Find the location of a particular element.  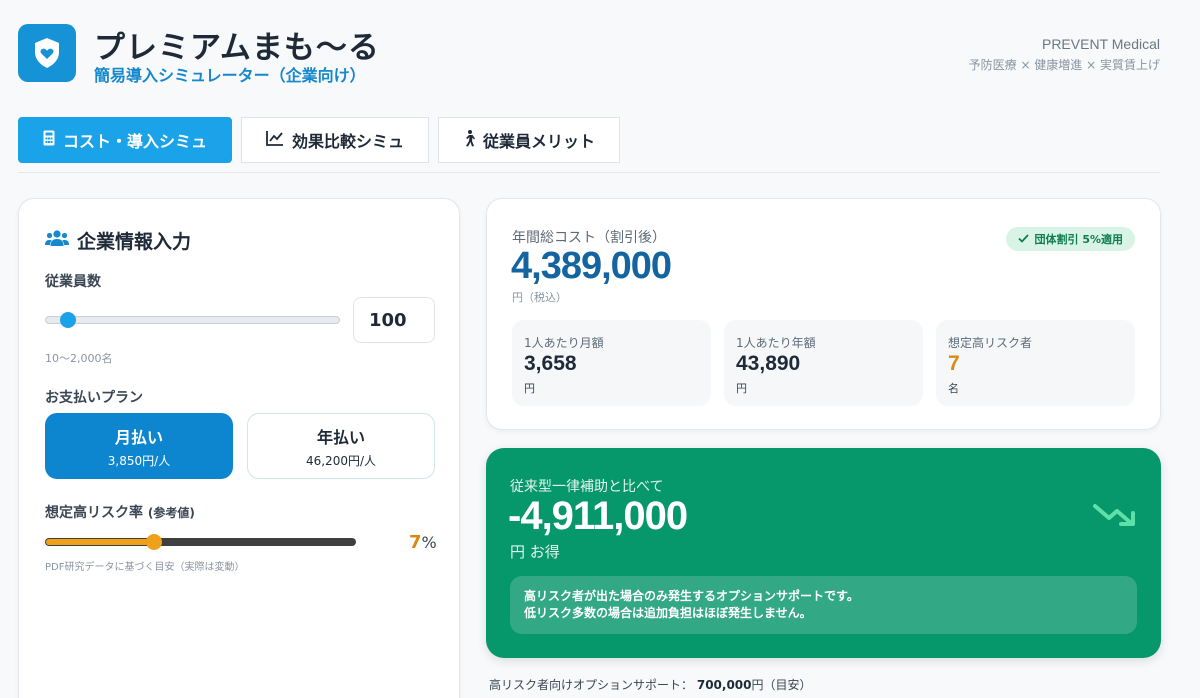

tab-effect-comparison: 効果比較シミュ is located at coordinates (335, 140).